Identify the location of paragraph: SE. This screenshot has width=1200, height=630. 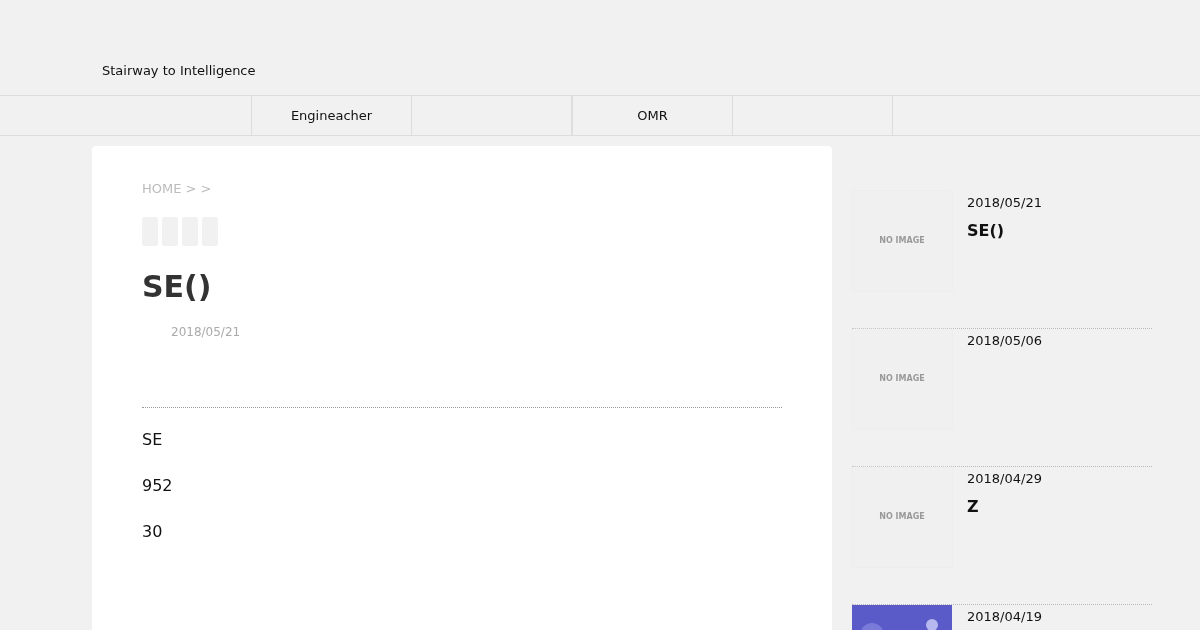
(153, 439).